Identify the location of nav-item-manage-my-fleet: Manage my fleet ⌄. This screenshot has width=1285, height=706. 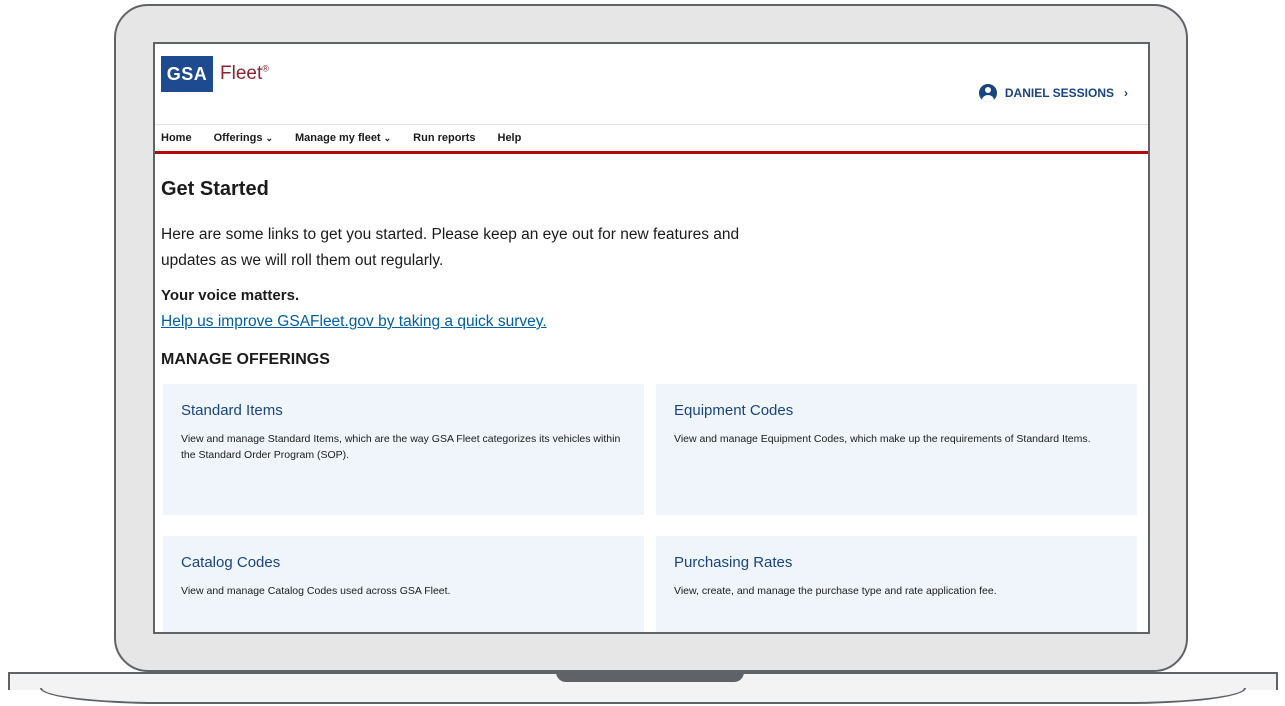
(343, 138).